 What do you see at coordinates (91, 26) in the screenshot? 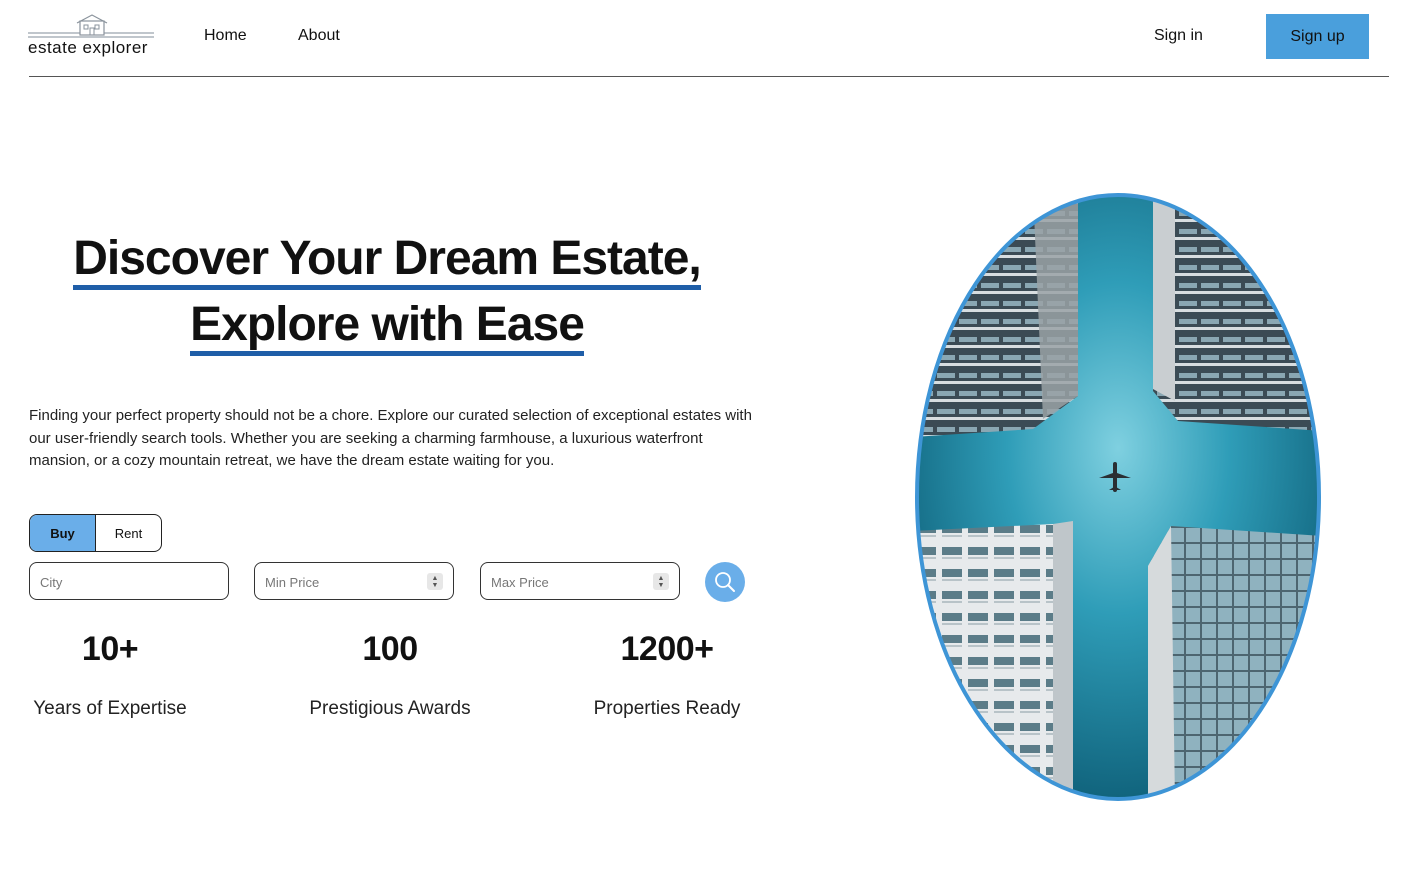
I see `house-logo-icon` at bounding box center [91, 26].